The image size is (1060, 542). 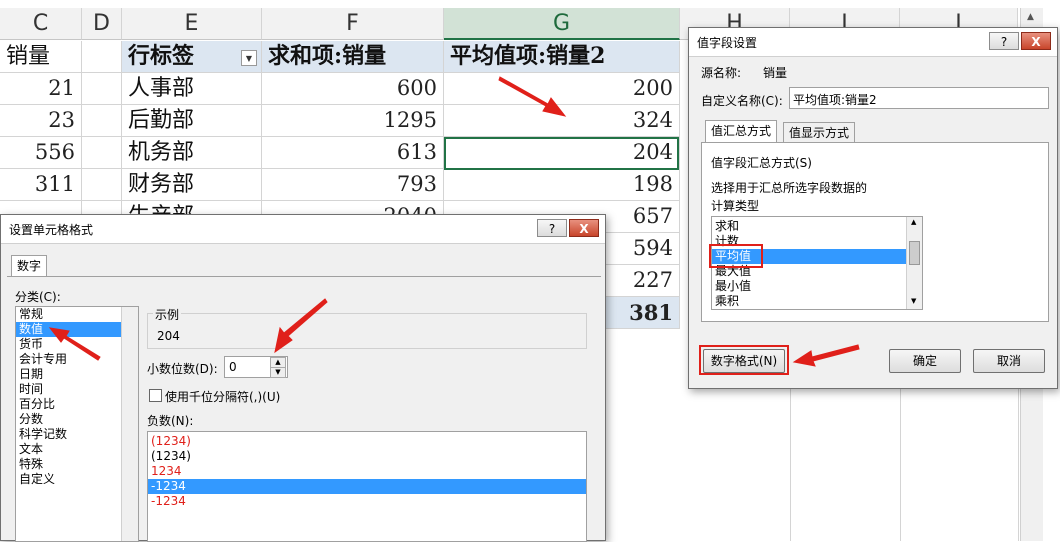 I want to click on active-cell-selection, so click(x=561, y=153).